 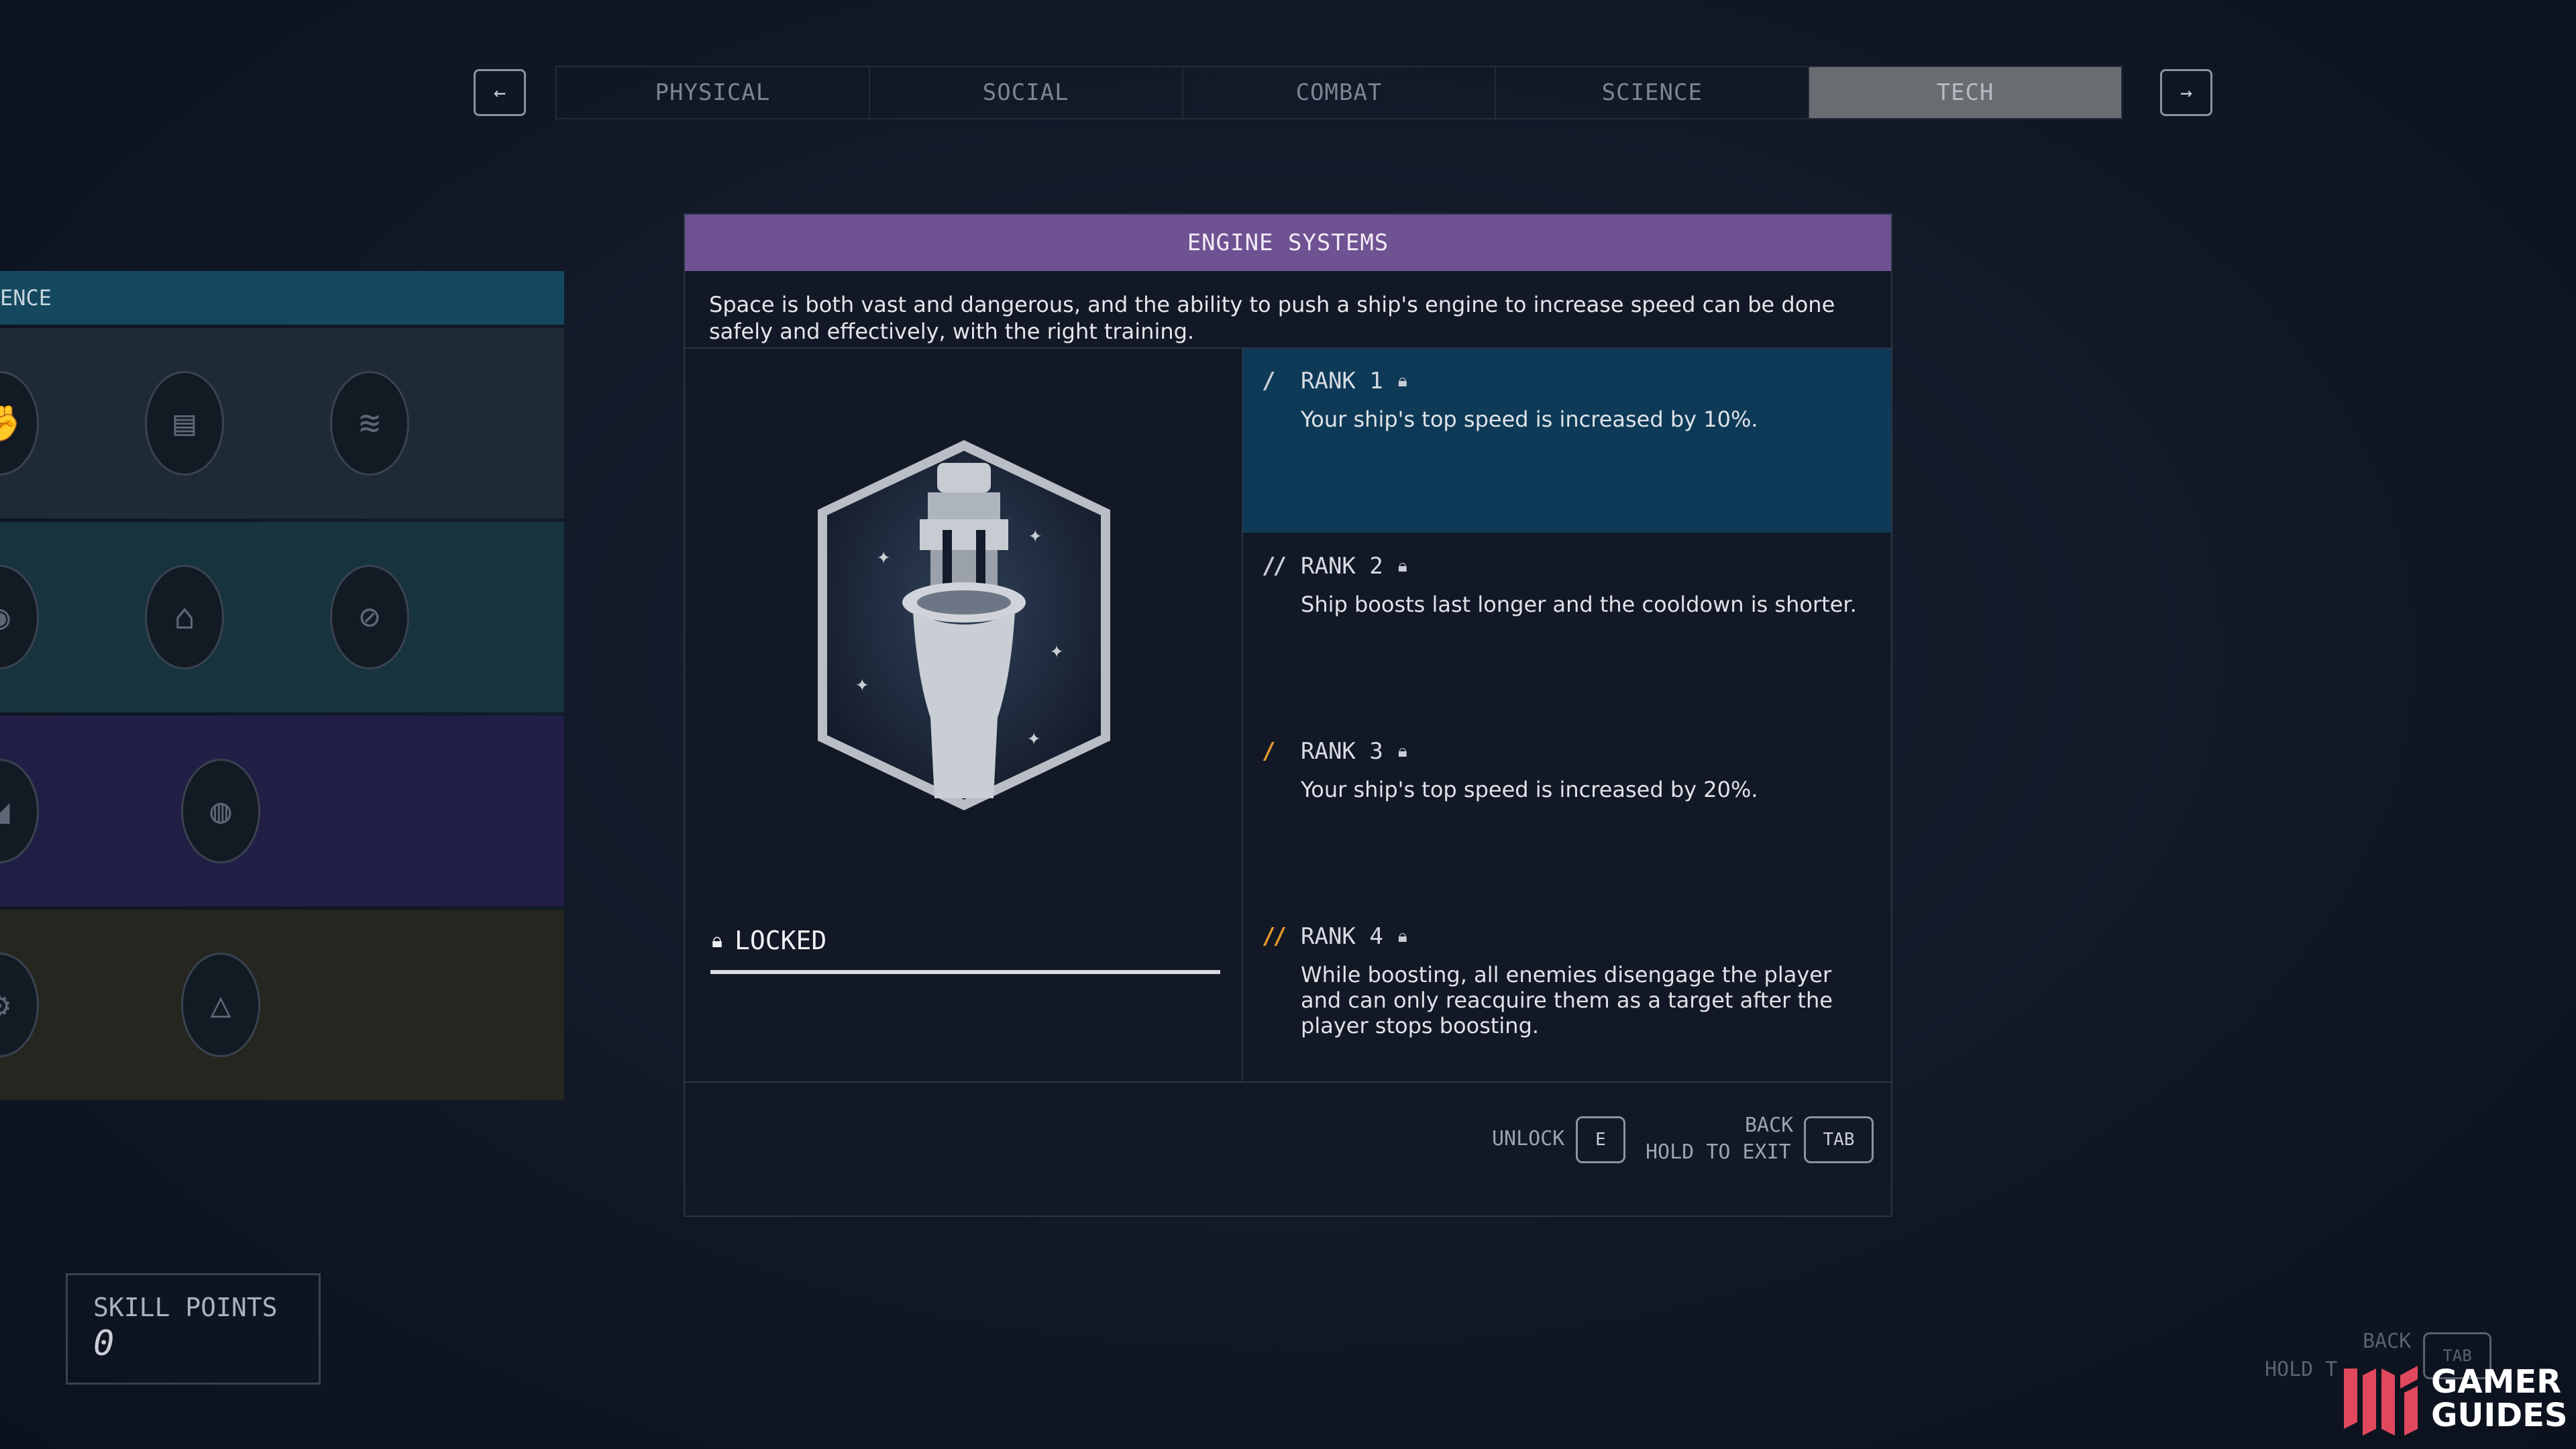 What do you see at coordinates (2499, 1415) in the screenshot?
I see `watermark-line-2: GUIDES` at bounding box center [2499, 1415].